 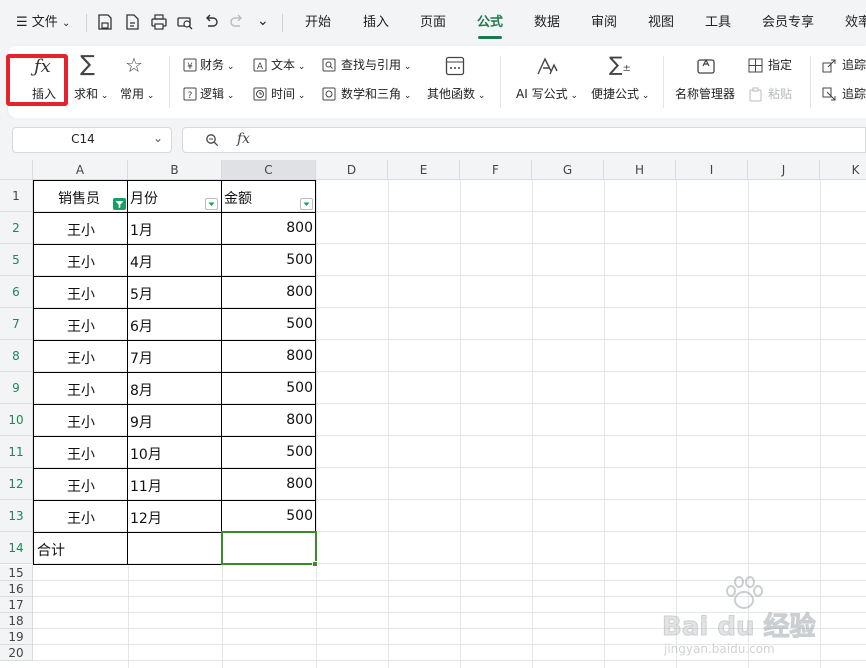 I want to click on tab-page: 页面, so click(x=433, y=23).